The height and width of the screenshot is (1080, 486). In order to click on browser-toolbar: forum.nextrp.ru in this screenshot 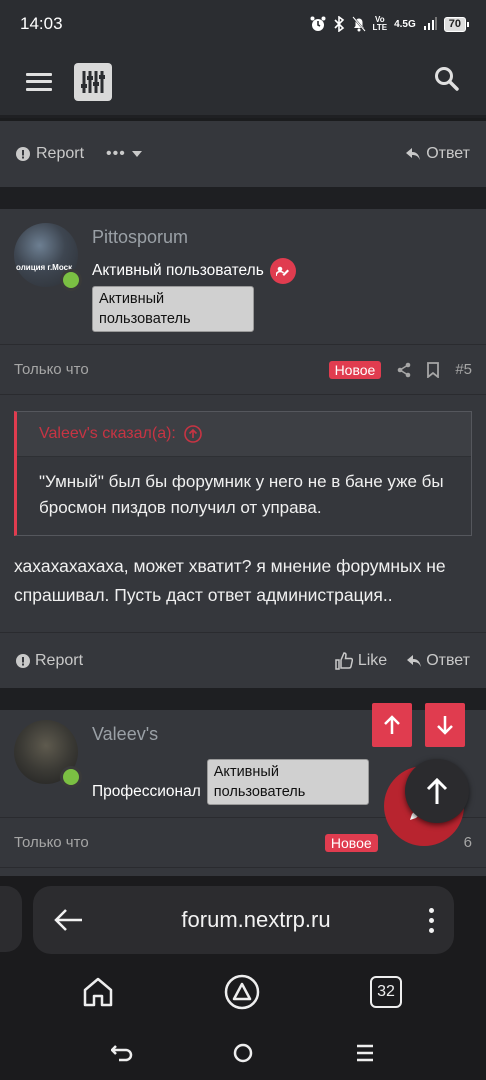, I will do `click(243, 921)`.